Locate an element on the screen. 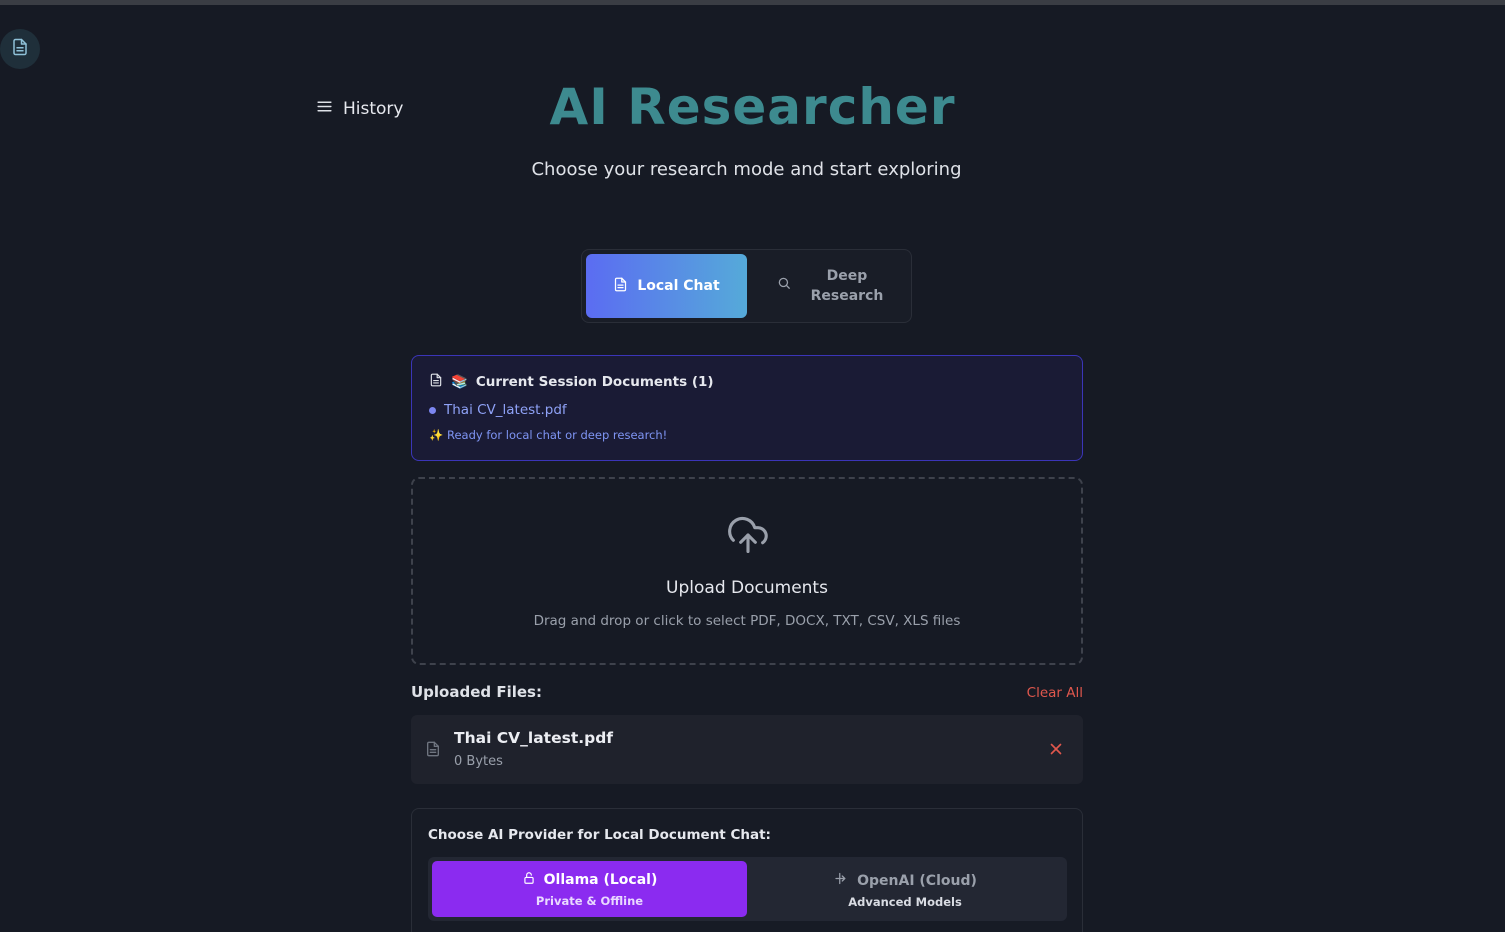  provider-openai-name: OpenAI (Cloud) is located at coordinates (917, 880).